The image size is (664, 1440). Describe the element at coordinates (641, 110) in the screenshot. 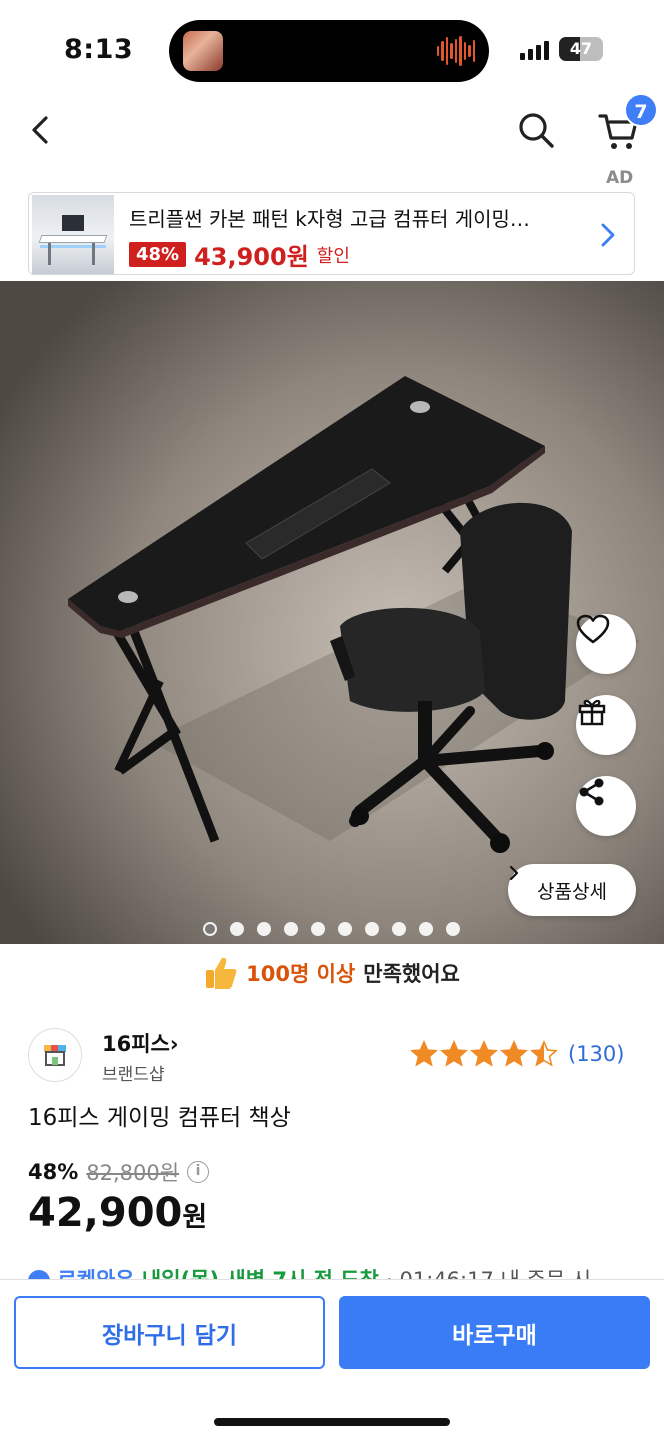

I see `cart-count-badge: 7` at that location.